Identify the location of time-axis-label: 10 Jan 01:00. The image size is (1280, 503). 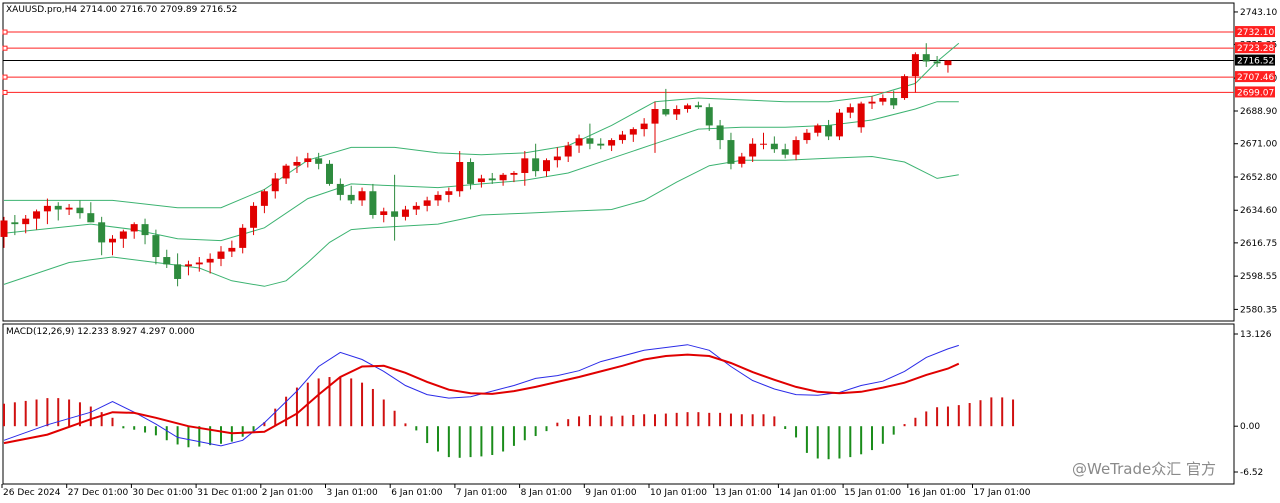
(678, 493).